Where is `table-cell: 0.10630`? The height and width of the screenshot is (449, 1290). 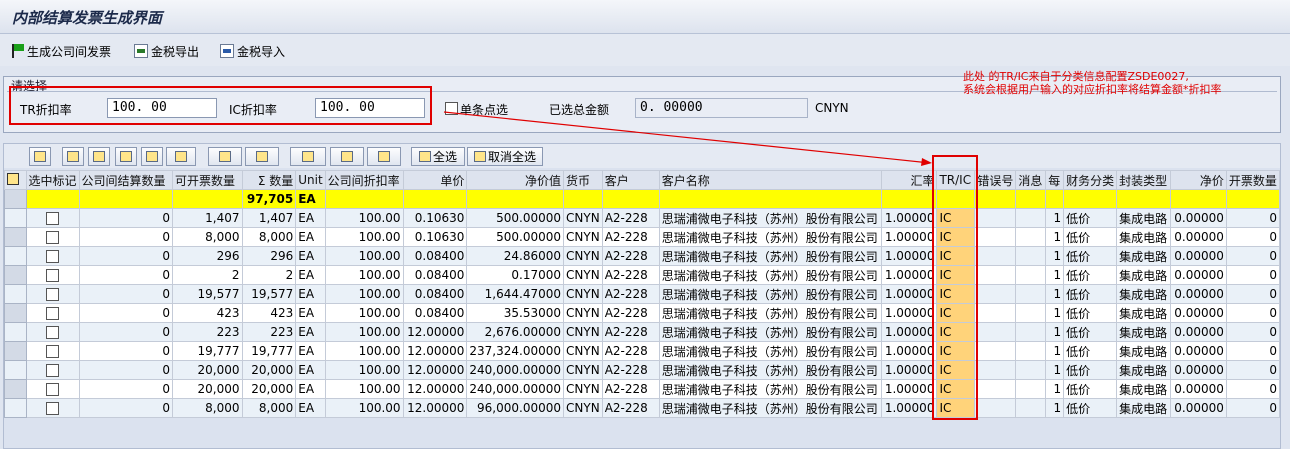
table-cell: 0.10630 is located at coordinates (435, 237).